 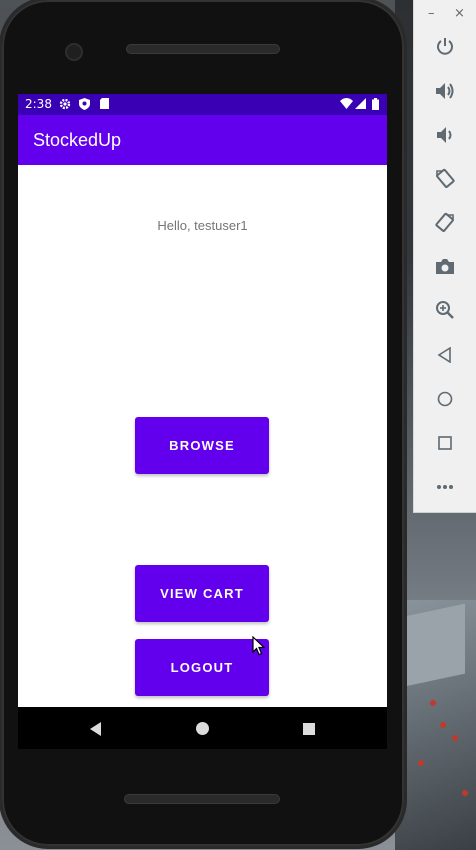 What do you see at coordinates (65, 105) in the screenshot?
I see `gear-icon` at bounding box center [65, 105].